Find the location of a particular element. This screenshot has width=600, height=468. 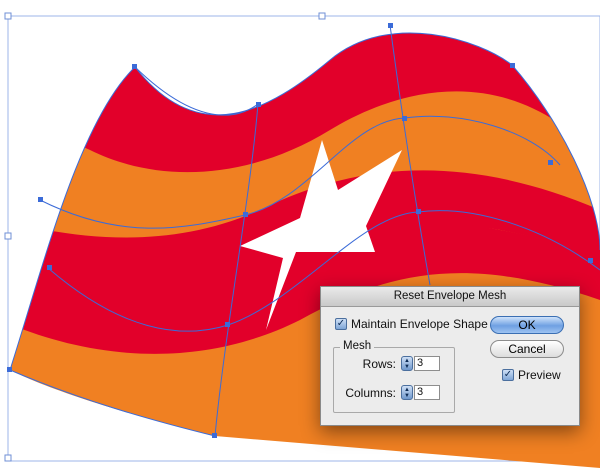

mesh-group-label: Mesh is located at coordinates (357, 346).